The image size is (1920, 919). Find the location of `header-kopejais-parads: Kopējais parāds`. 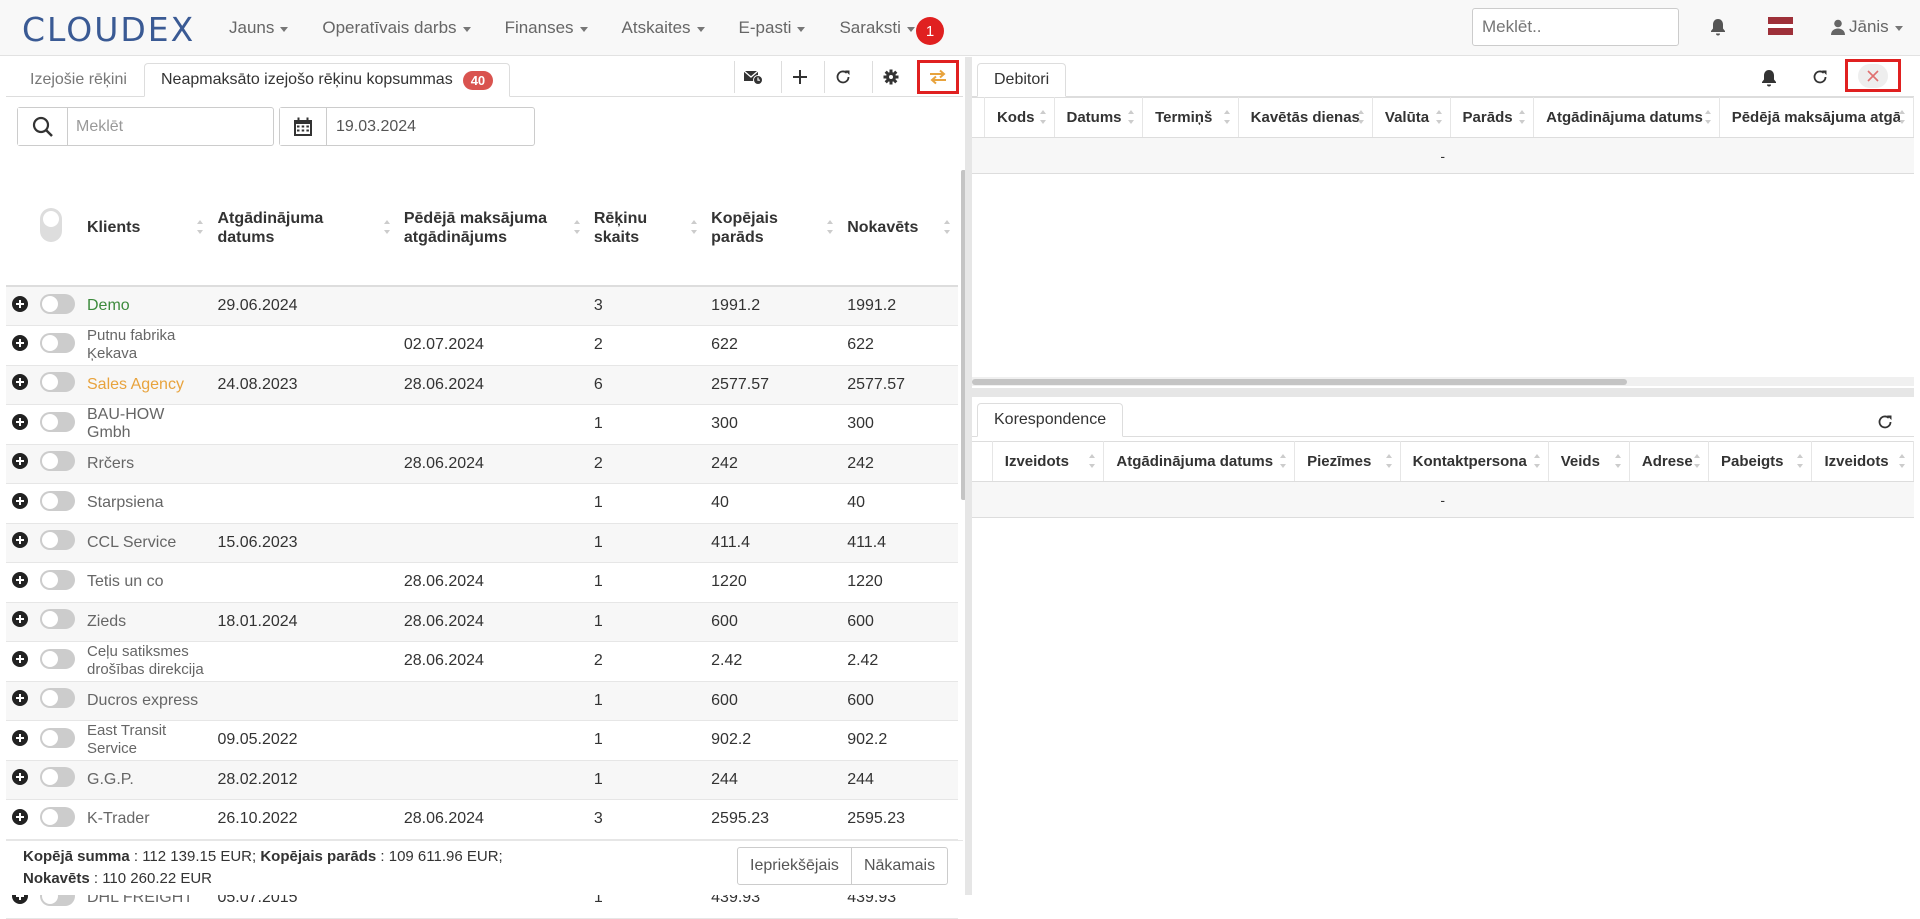

header-kopejais-parads: Kopējais parāds is located at coordinates (773, 228).